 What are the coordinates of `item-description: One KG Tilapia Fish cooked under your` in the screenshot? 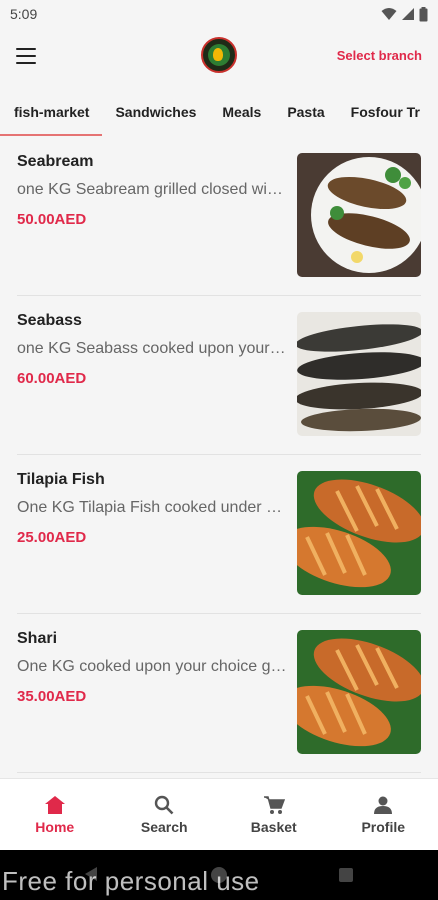 It's located at (152, 507).